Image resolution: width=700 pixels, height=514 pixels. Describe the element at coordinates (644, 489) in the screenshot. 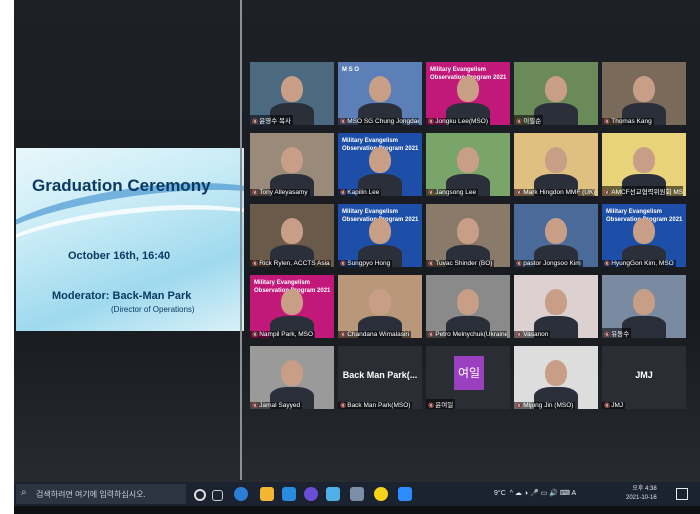

I see `clock-time: 오후 4:38` at that location.